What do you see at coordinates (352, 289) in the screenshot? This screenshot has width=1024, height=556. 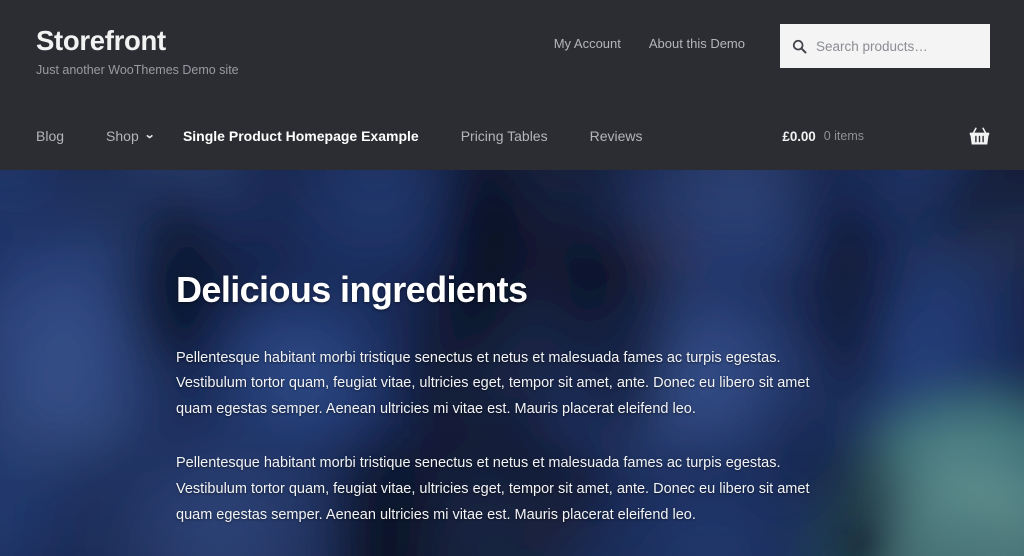 I see `hero-title: Delicious ingredients` at bounding box center [352, 289].